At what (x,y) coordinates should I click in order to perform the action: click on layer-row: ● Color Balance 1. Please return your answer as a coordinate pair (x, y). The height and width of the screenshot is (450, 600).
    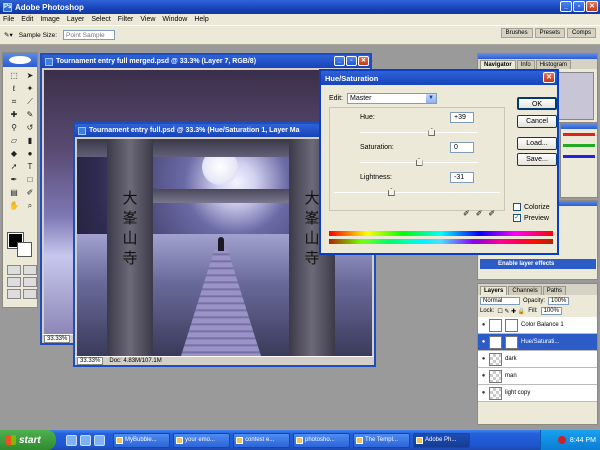
    Looking at the image, I should click on (537, 325).